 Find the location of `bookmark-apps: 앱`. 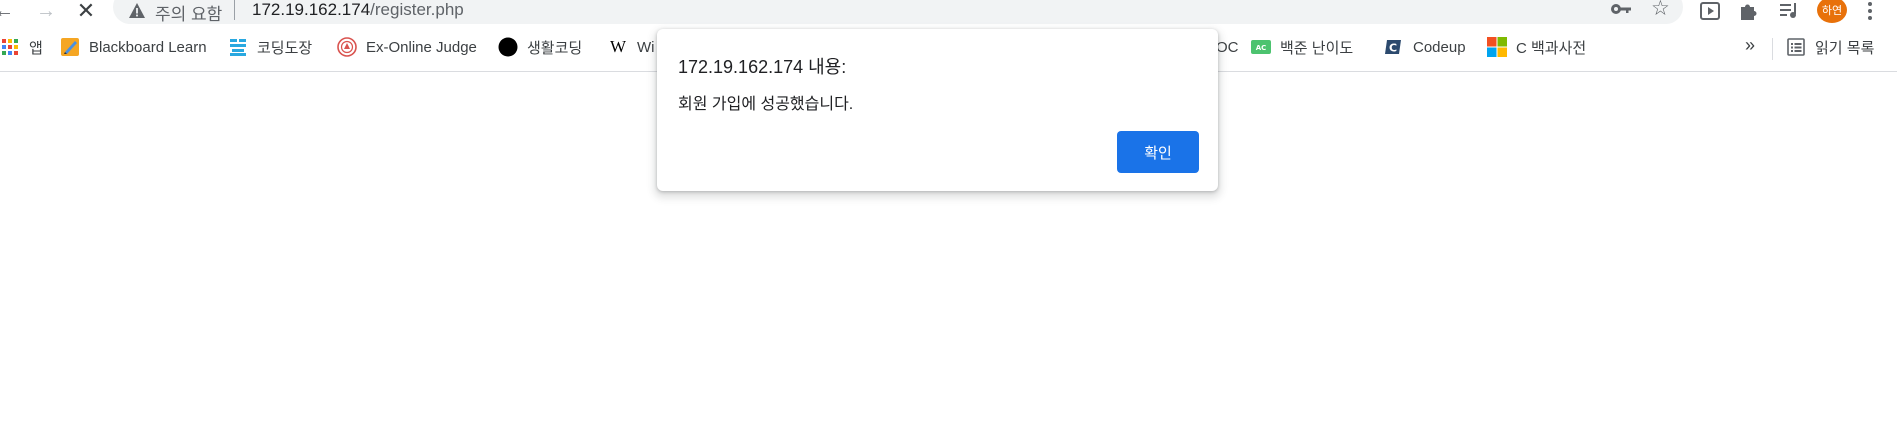

bookmark-apps: 앱 is located at coordinates (21, 47).